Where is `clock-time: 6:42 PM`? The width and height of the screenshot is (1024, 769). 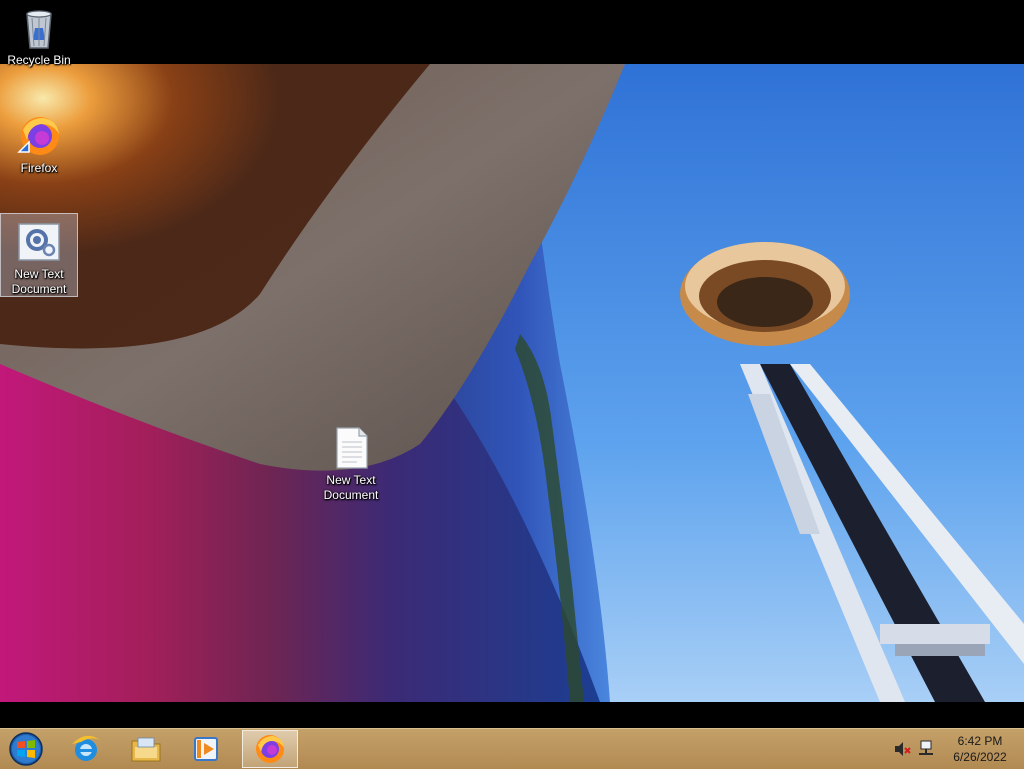 clock-time: 6:42 PM is located at coordinates (980, 741).